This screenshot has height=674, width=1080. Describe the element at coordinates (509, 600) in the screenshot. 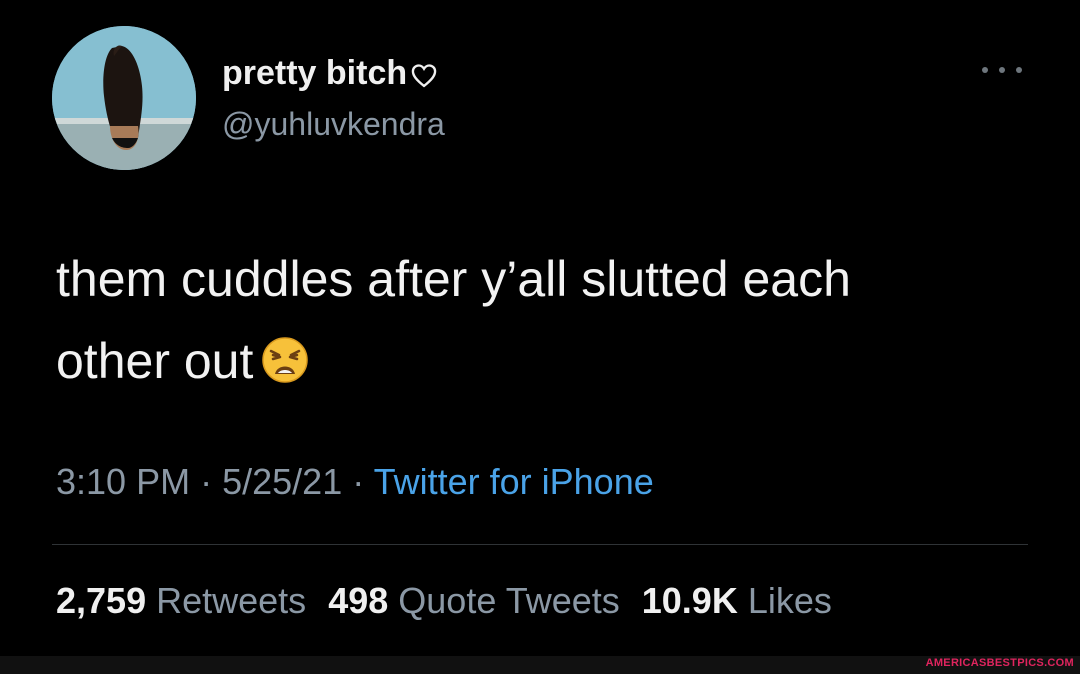

I see `quote-tweets-label: Quote Tweets` at that location.